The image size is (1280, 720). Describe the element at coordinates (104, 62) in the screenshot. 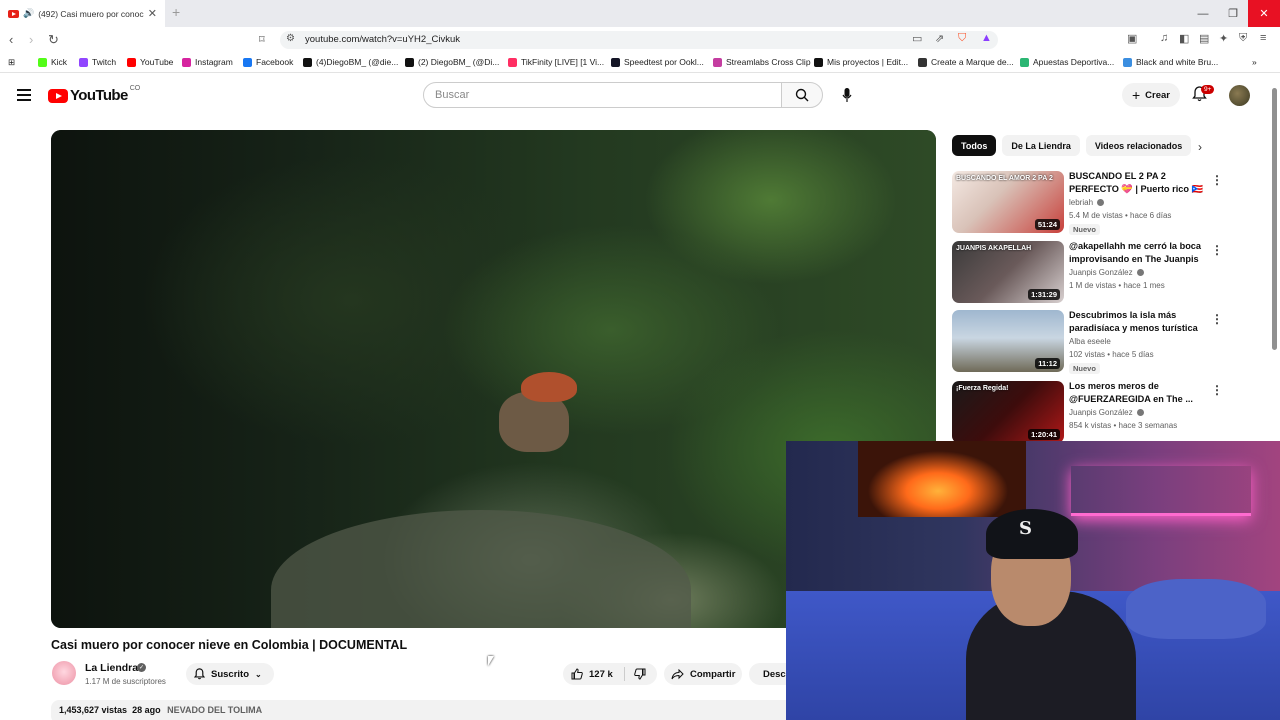

I see `bookmark-label: Twitch` at that location.